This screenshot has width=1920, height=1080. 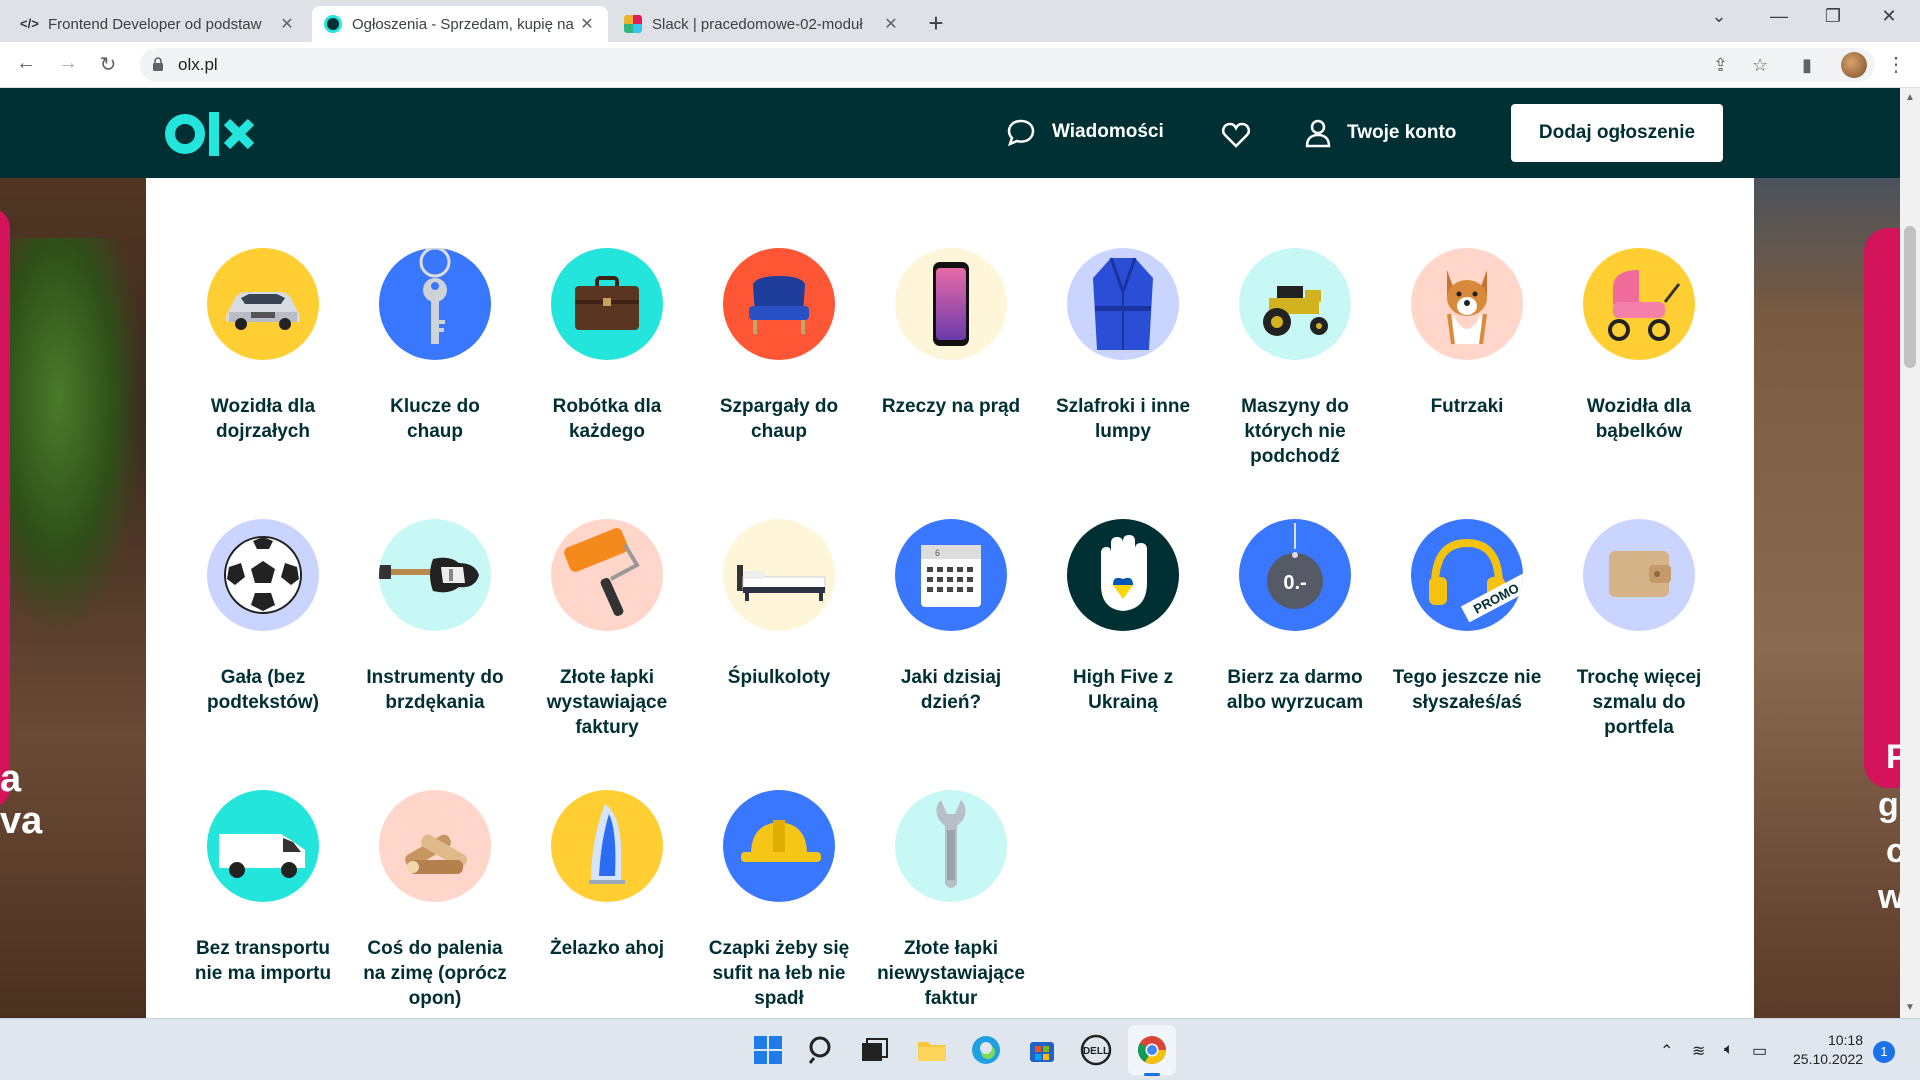 What do you see at coordinates (1889, 16) in the screenshot?
I see `close-window-button: ✕` at bounding box center [1889, 16].